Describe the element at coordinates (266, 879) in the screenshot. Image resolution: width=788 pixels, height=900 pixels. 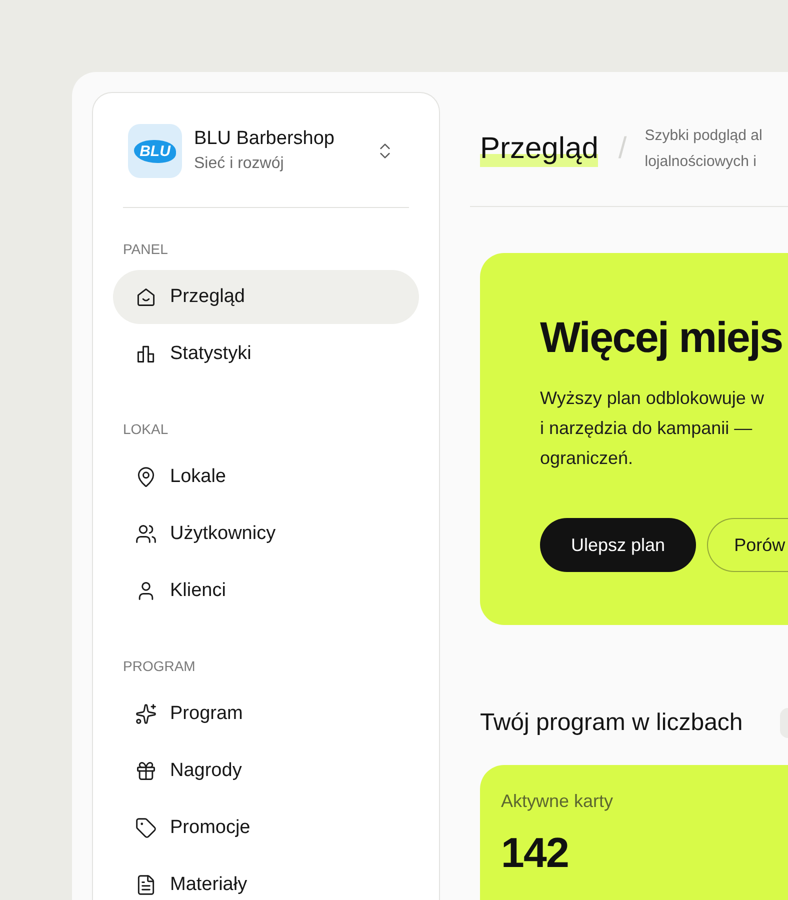
I see `nav-item: Materiały` at that location.